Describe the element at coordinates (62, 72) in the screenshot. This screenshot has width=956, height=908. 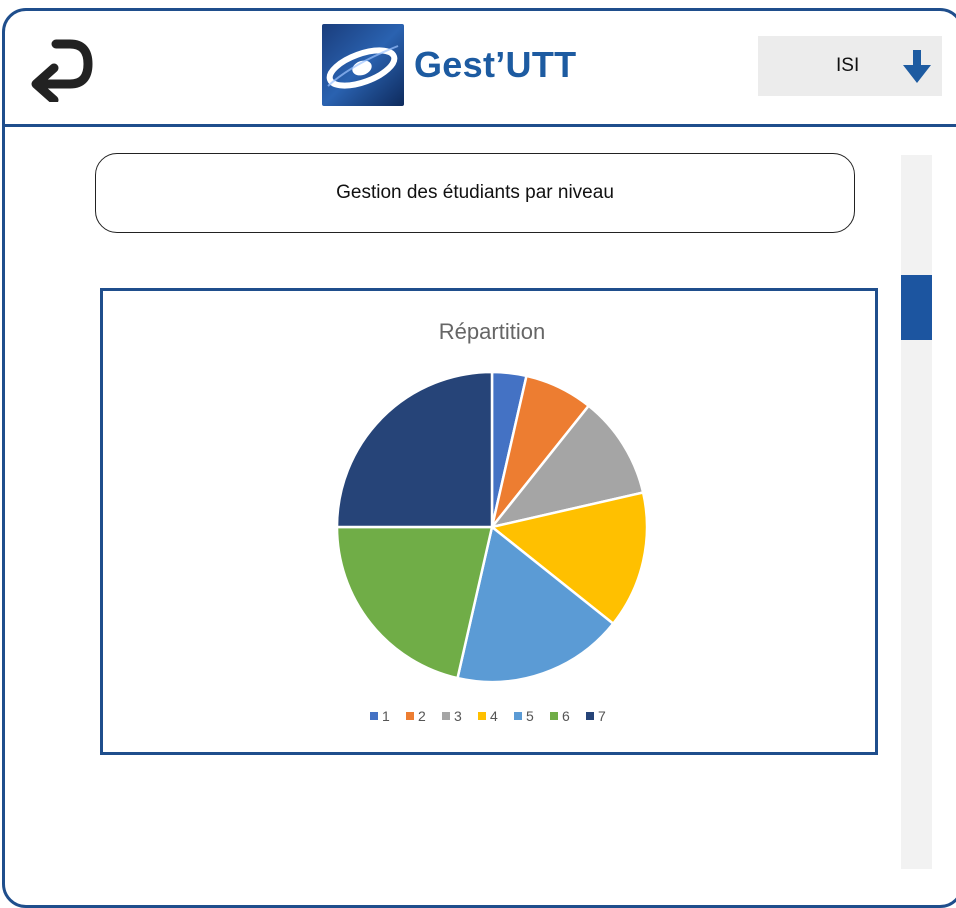
I see `return-arrow-icon` at that location.